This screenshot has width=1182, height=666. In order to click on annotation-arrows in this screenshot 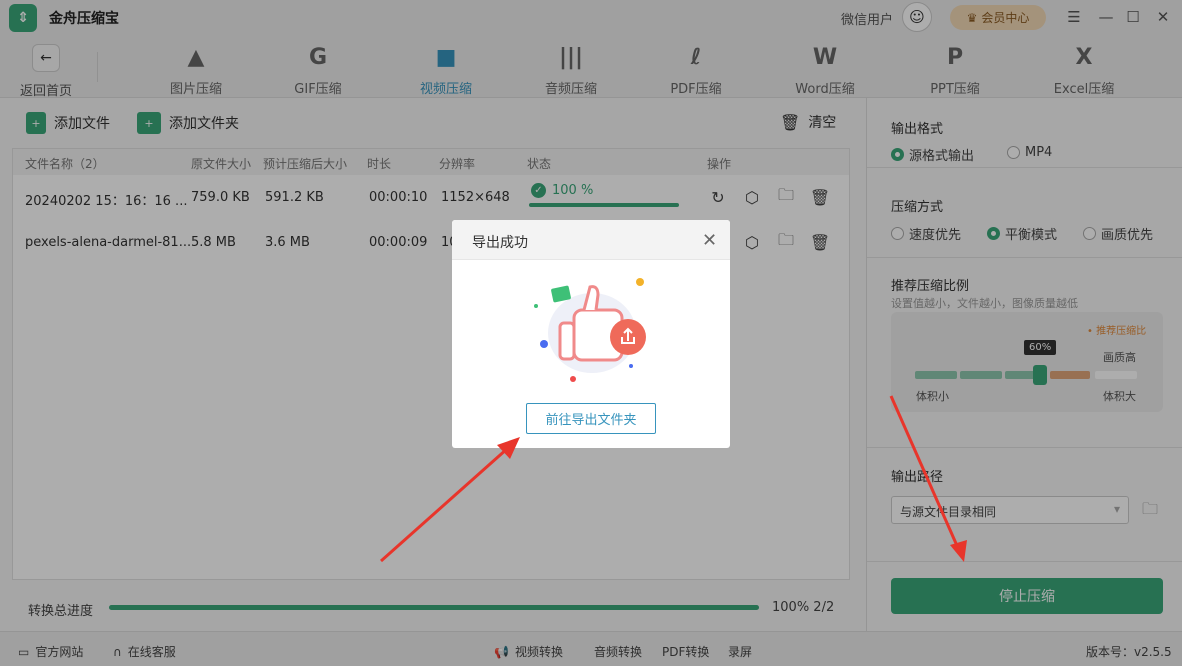, I will do `click(673, 479)`.